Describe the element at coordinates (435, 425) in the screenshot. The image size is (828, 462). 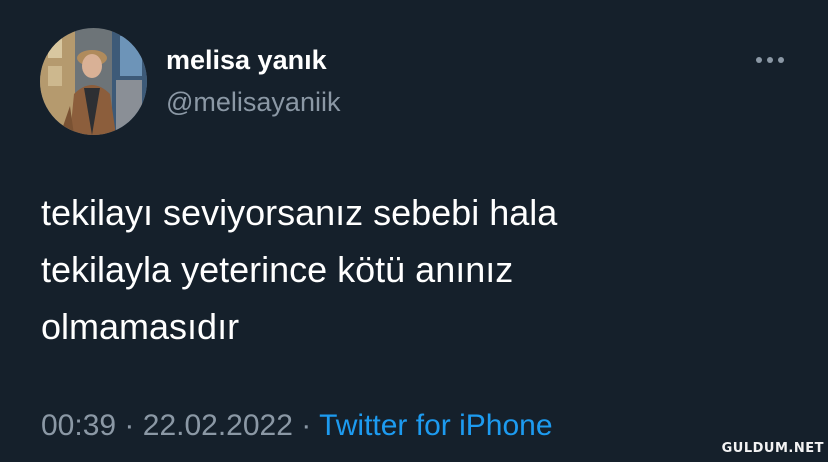
I see `tweet-source-link: Twitter for iPhone` at that location.